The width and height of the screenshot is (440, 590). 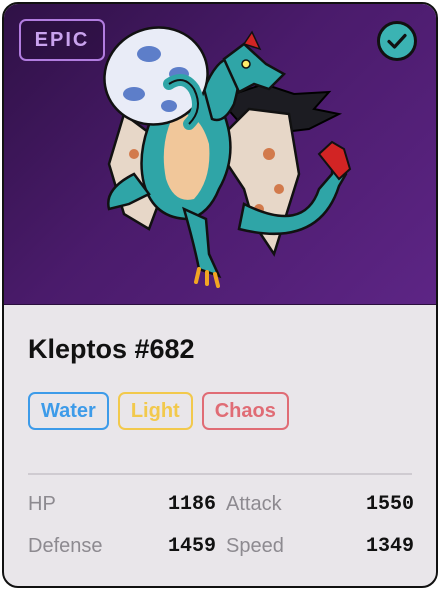 I want to click on stat-label: HP, so click(x=42, y=503).